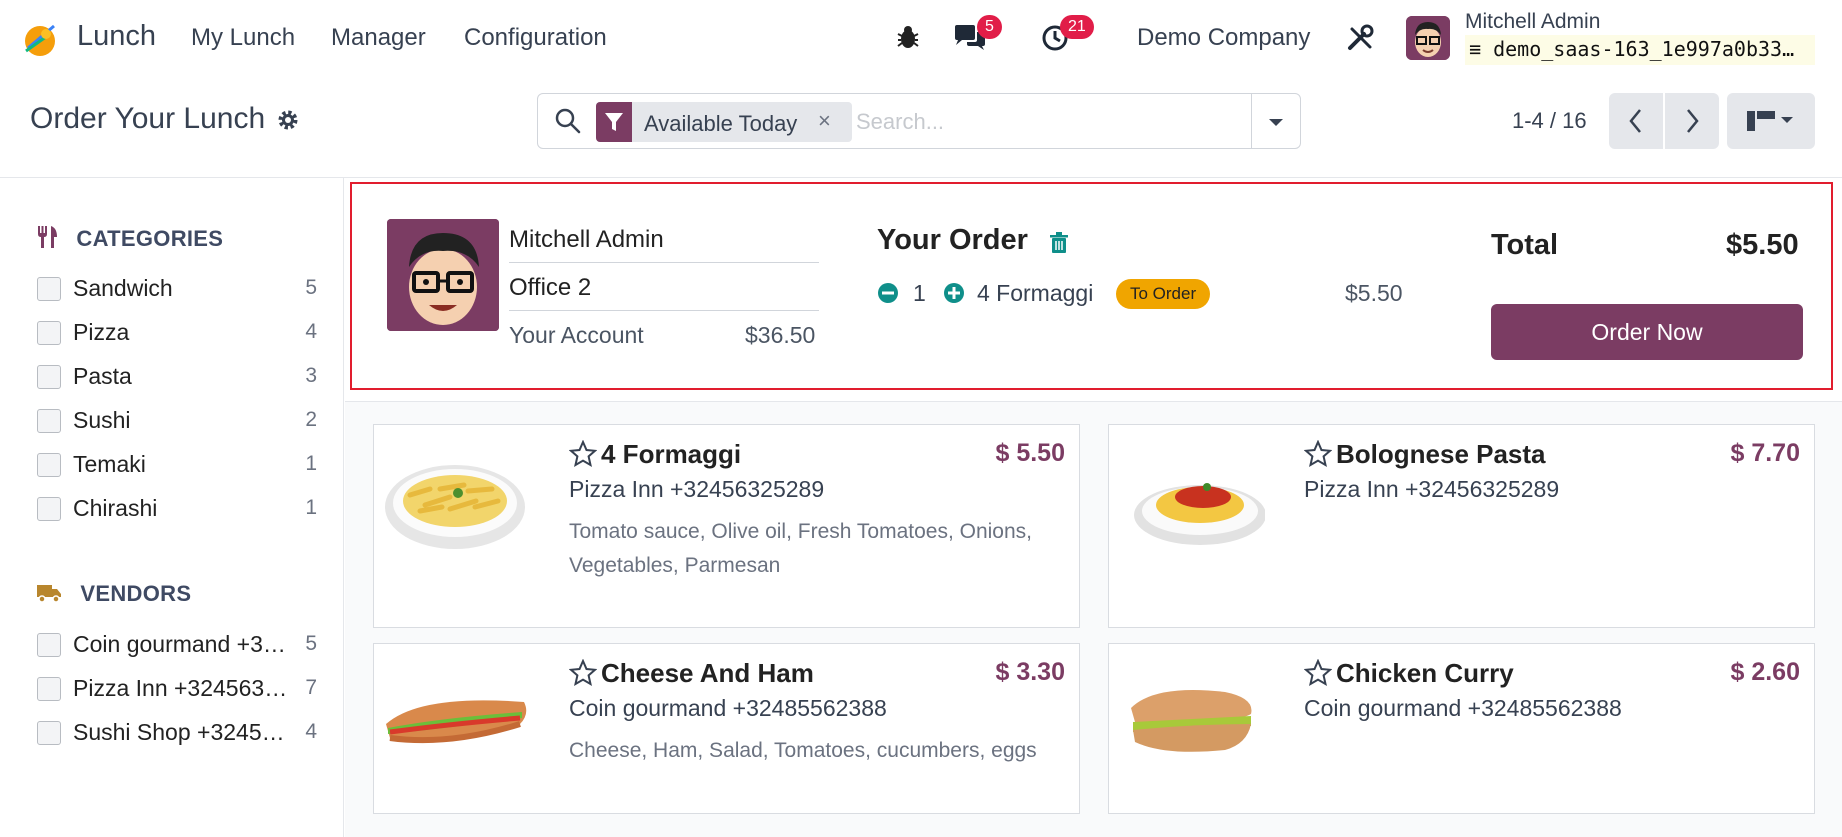  I want to click on categories-header: CATEGORIES, so click(129, 238).